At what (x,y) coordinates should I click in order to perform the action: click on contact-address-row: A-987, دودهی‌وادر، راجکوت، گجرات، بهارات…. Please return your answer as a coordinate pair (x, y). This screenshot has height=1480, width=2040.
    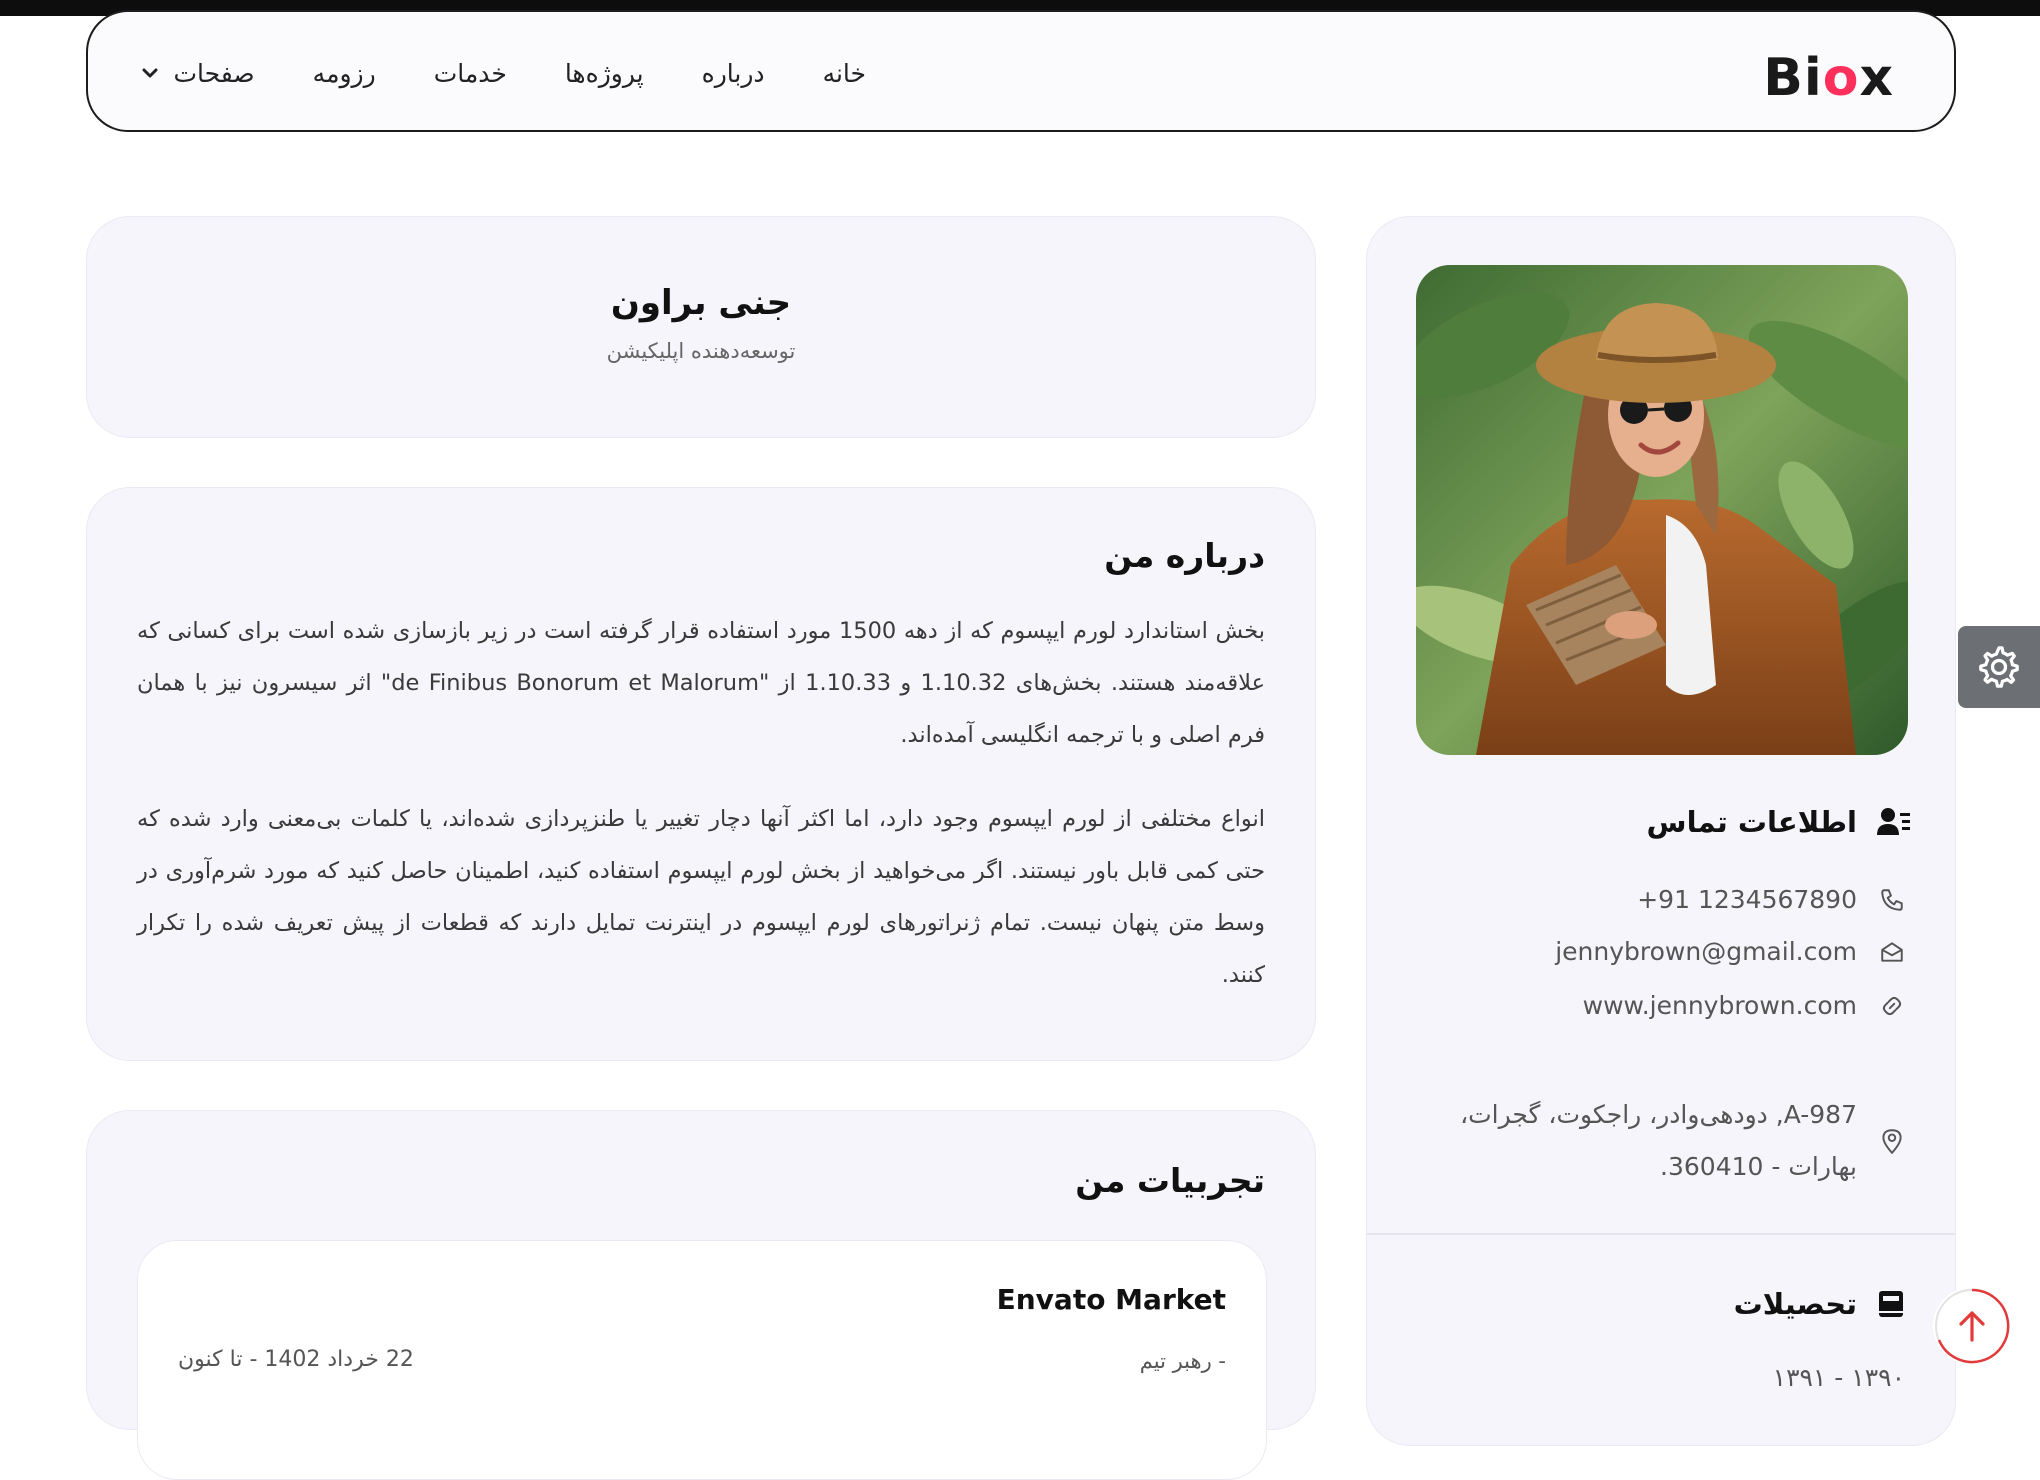
    Looking at the image, I should click on (1682, 1141).